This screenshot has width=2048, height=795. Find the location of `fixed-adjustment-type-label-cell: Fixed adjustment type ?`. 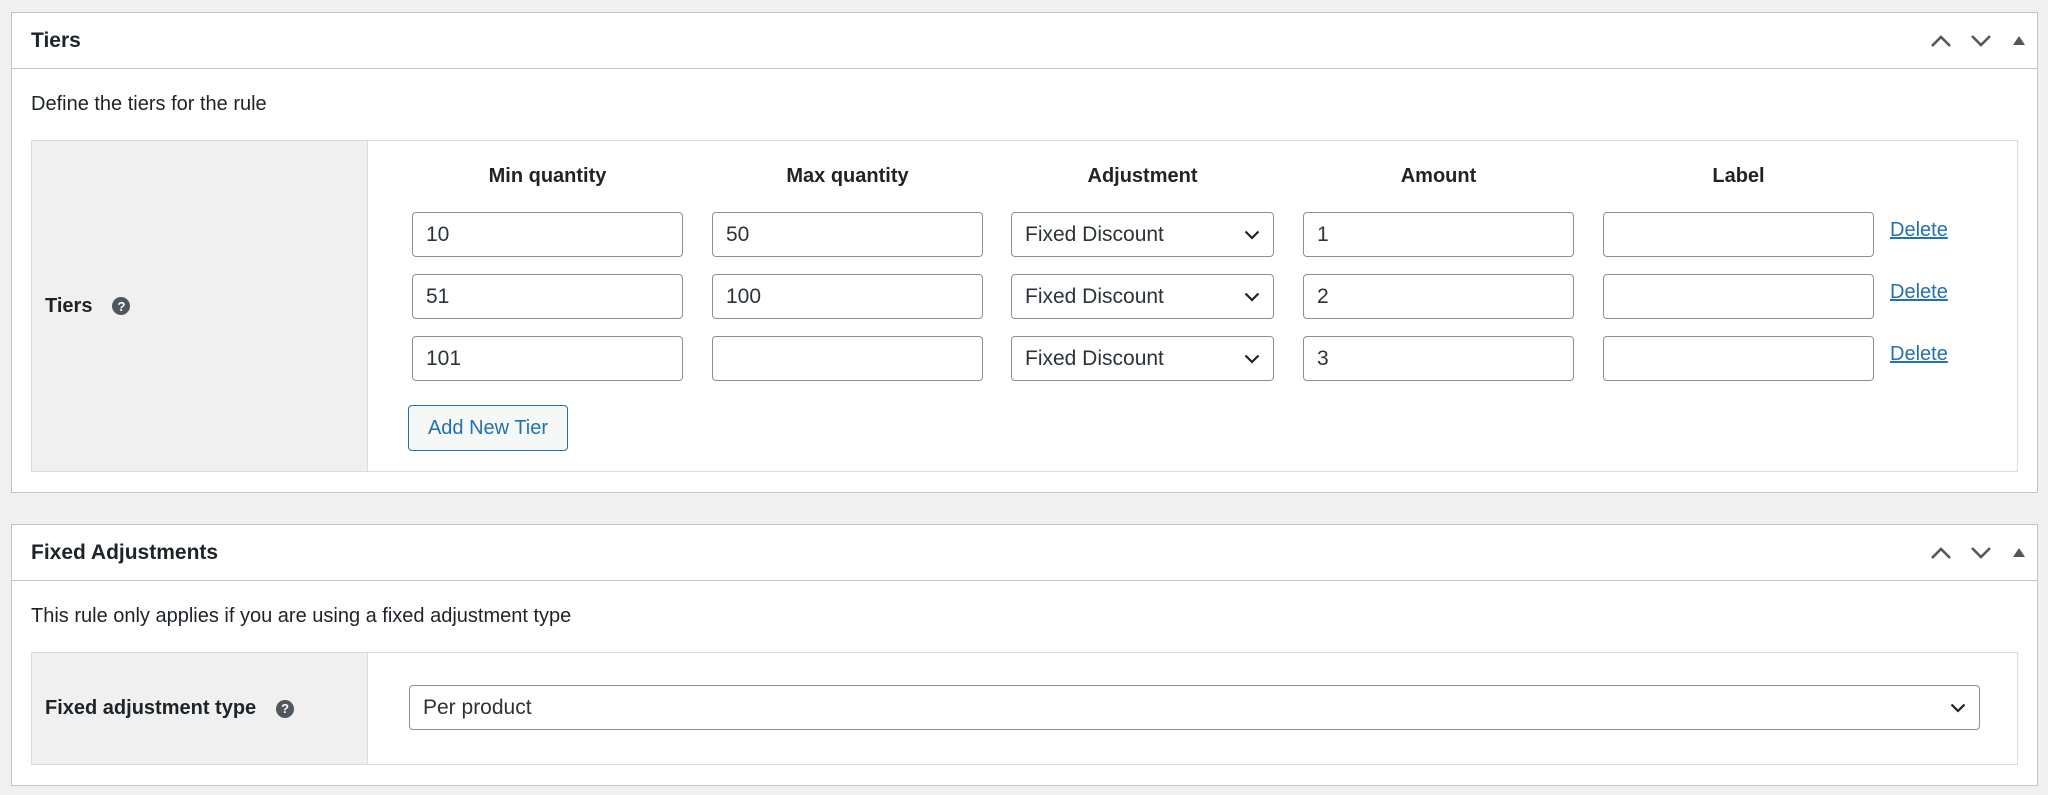

fixed-adjustment-type-label-cell: Fixed adjustment type ? is located at coordinates (200, 708).